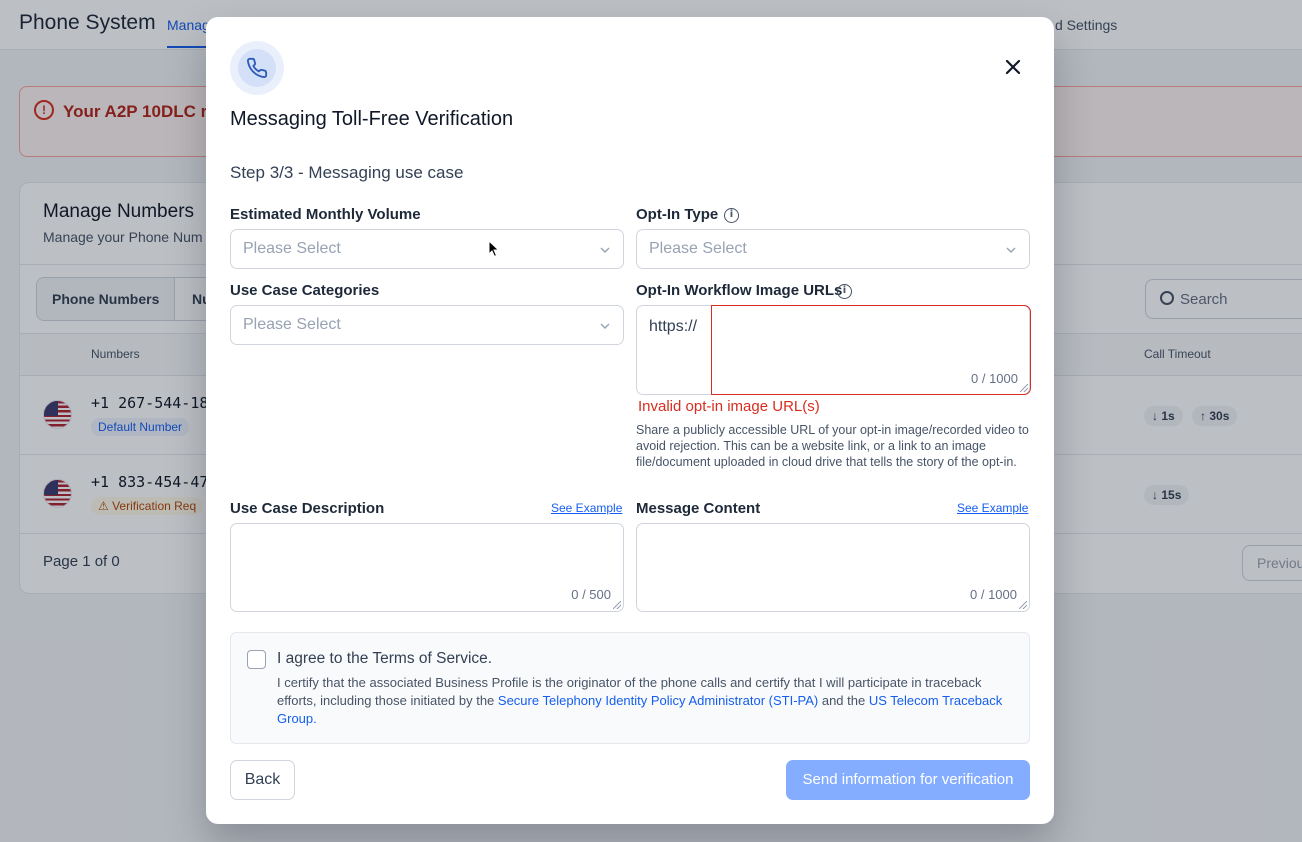  Describe the element at coordinates (305, 290) in the screenshot. I see `use-case-categories-label: Use Case Categories` at that location.